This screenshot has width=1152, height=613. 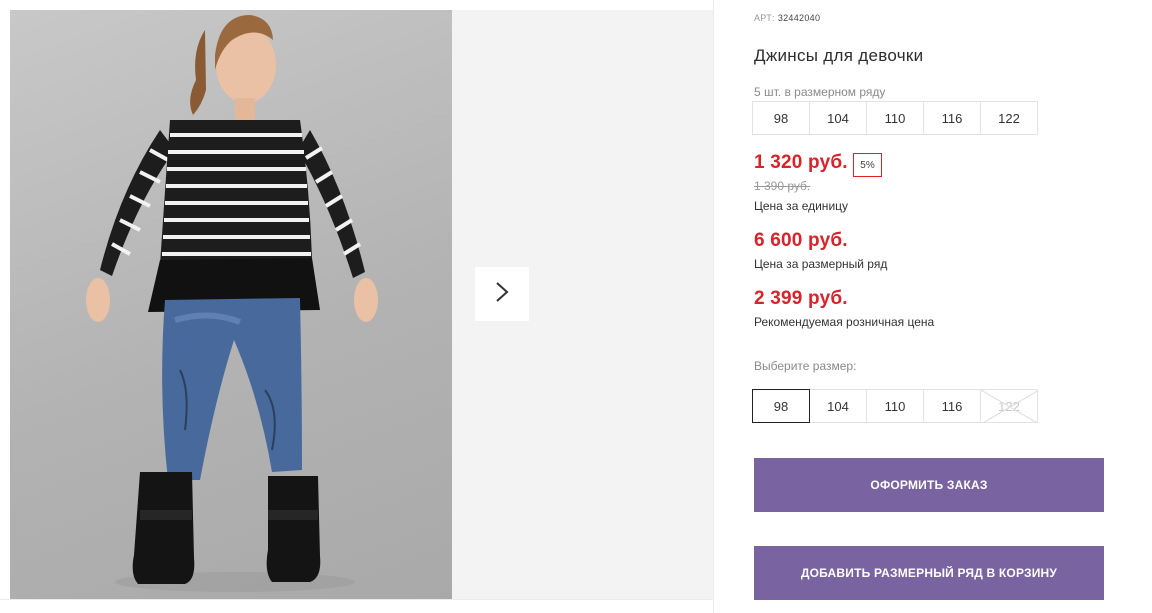 What do you see at coordinates (801, 206) in the screenshot?
I see `unit-price-caption: Цена за единицу` at bounding box center [801, 206].